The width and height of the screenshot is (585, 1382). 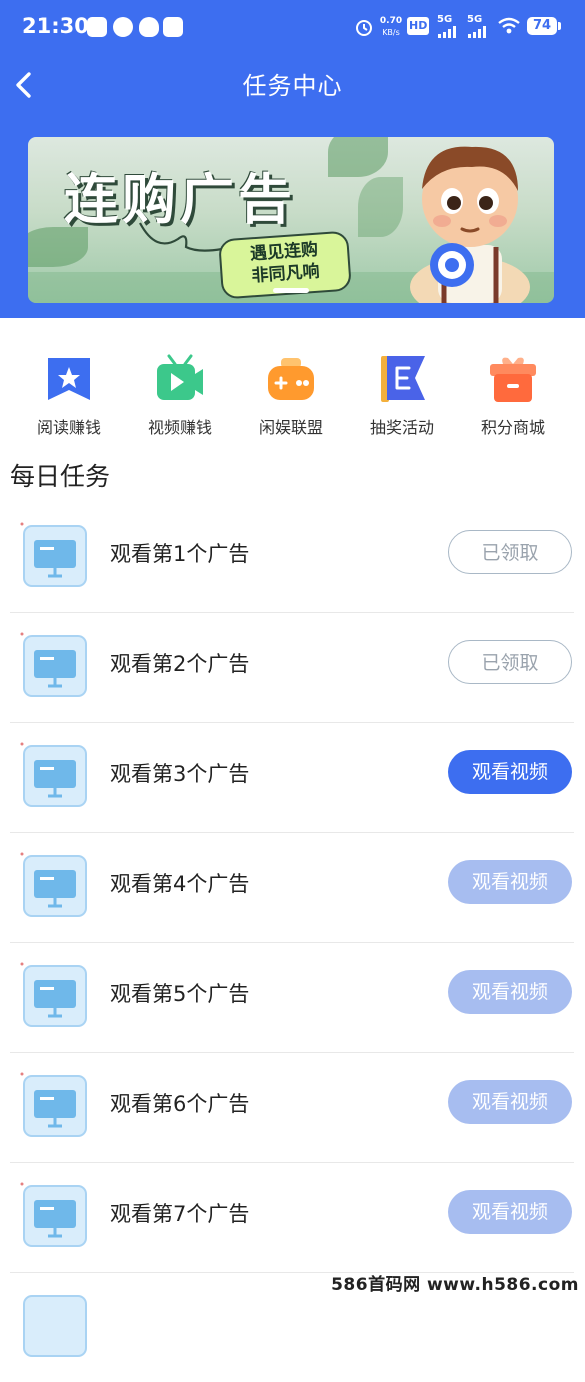 I want to click on quick-nav-games: 闲娱联盟, so click(x=291, y=395).